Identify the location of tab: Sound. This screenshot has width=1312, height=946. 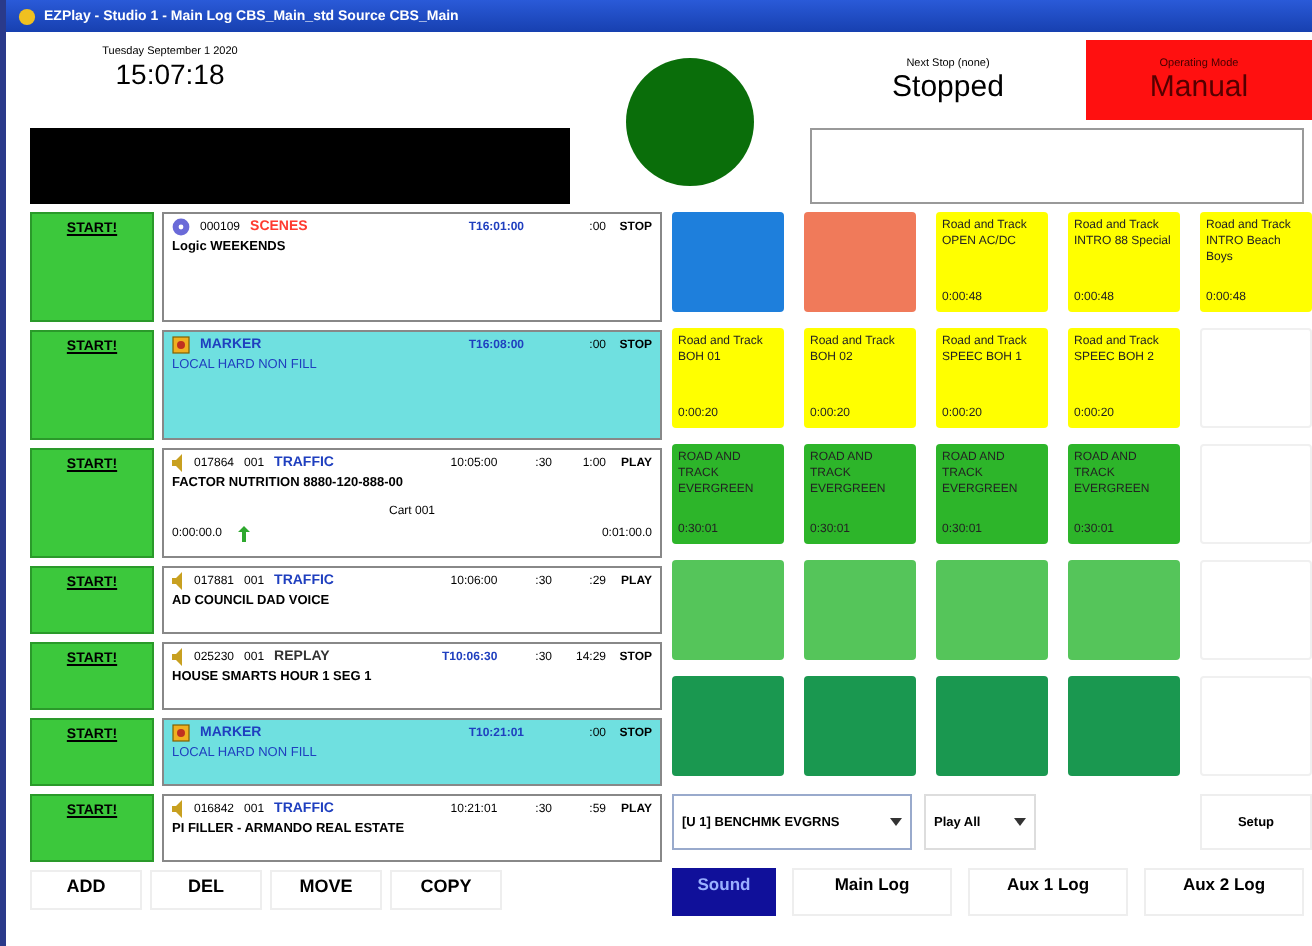
(724, 892).